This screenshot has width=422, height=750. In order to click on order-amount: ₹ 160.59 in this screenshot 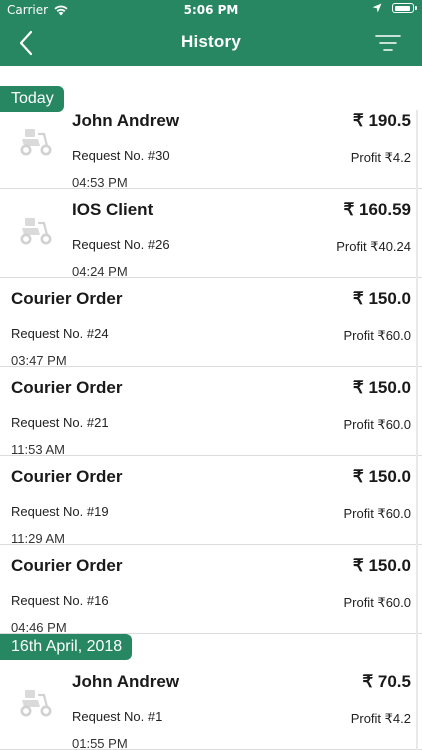, I will do `click(377, 209)`.